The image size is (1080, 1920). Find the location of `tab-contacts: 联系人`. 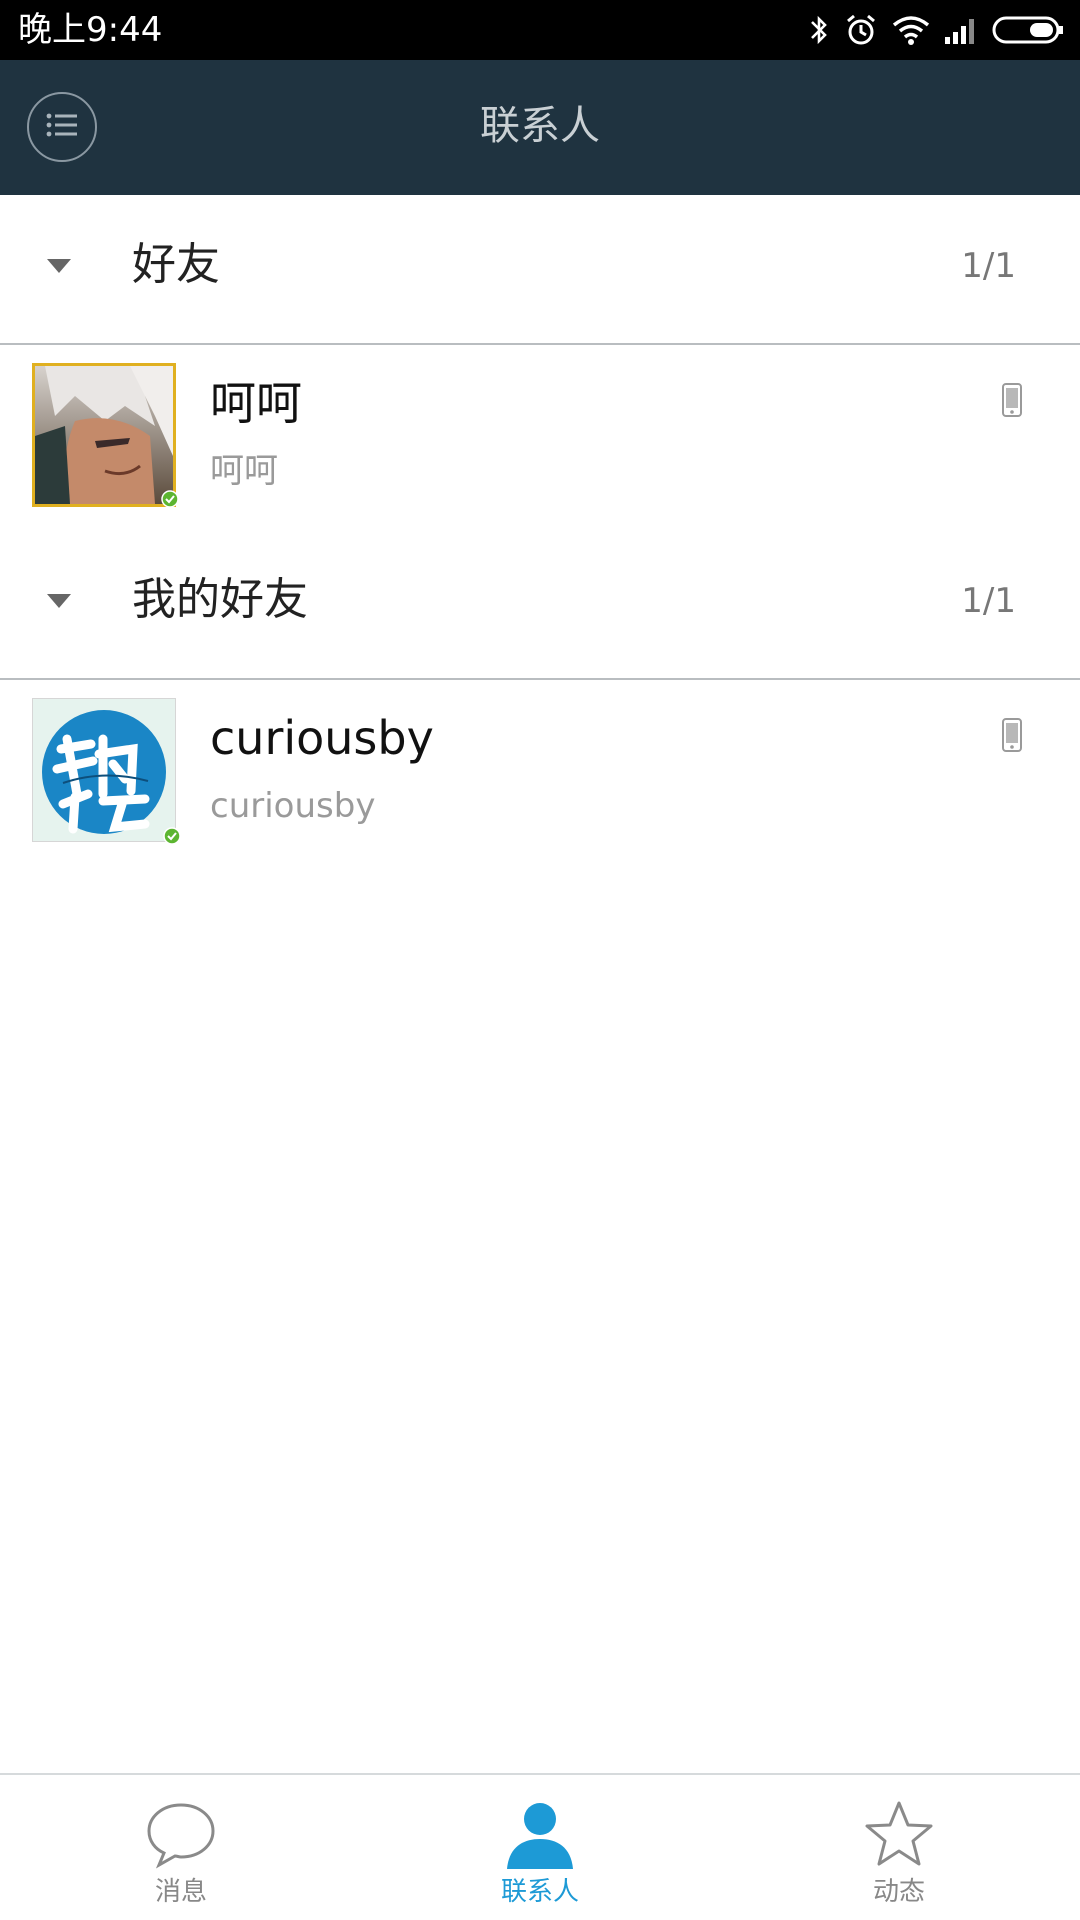

tab-contacts: 联系人 is located at coordinates (540, 1847).